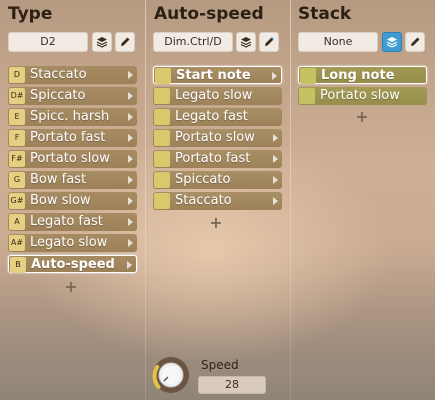 The width and height of the screenshot is (435, 400). What do you see at coordinates (60, 200) in the screenshot?
I see `type-item-label: Bow slow` at bounding box center [60, 200].